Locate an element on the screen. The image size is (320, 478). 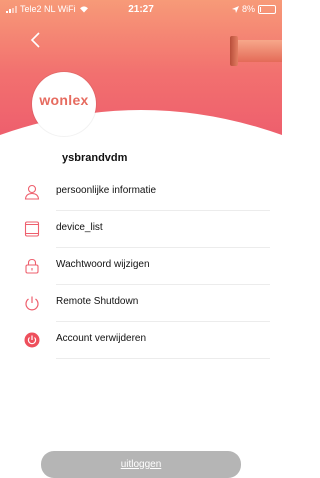
tablet-icon is located at coordinates (32, 229).